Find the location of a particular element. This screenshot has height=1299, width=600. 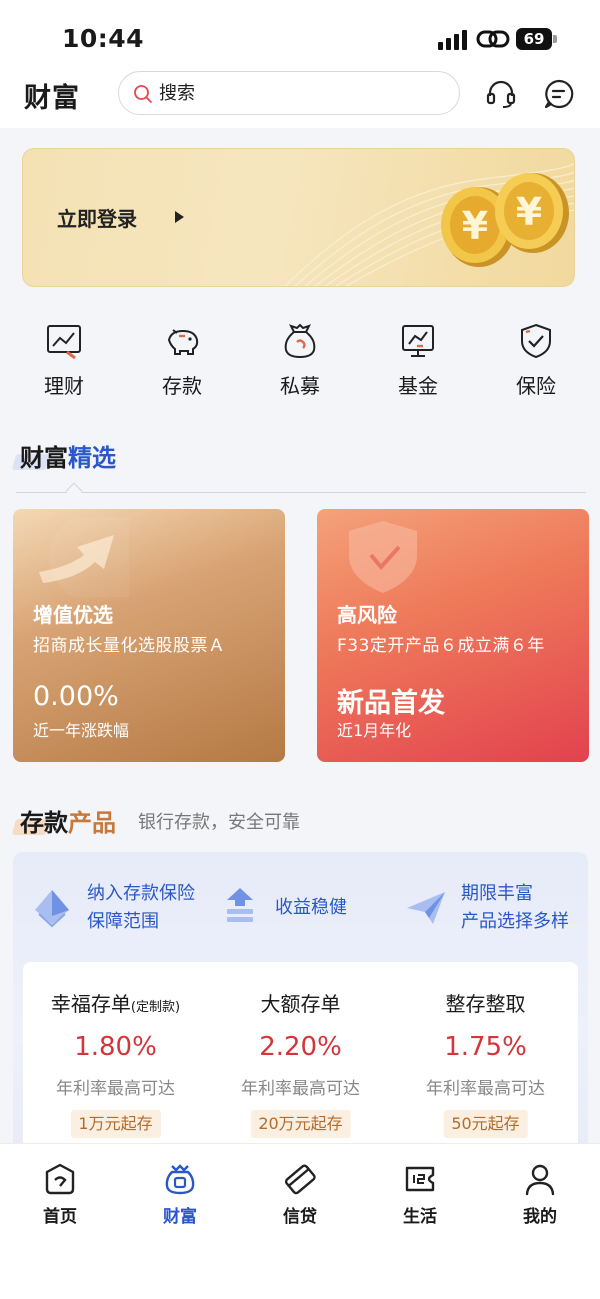

search-icon is located at coordinates (143, 94).